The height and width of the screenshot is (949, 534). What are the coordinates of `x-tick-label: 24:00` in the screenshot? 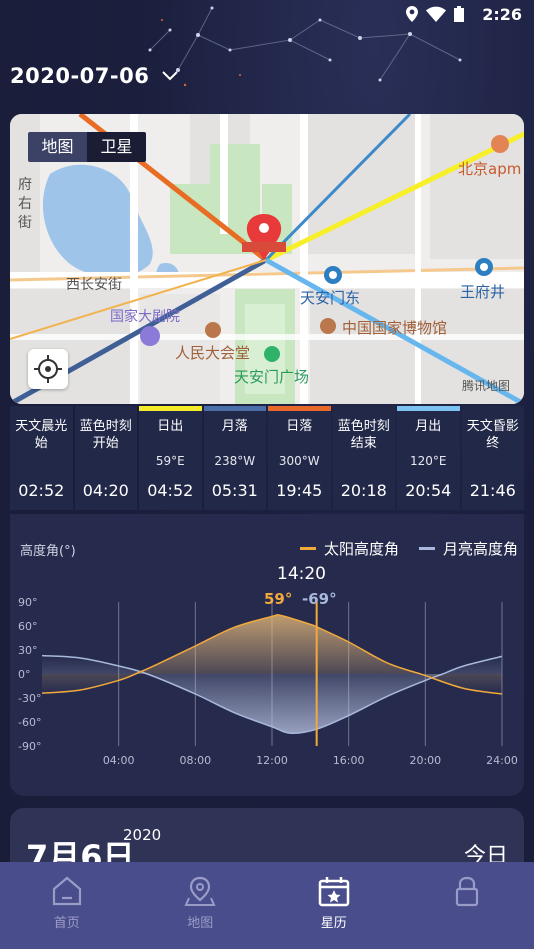 It's located at (502, 760).